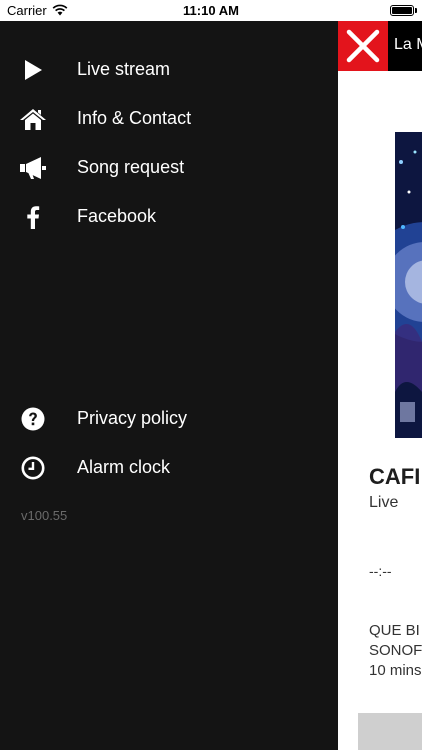 The image size is (422, 750). I want to click on menu-item-song-request: Song request, so click(169, 168).